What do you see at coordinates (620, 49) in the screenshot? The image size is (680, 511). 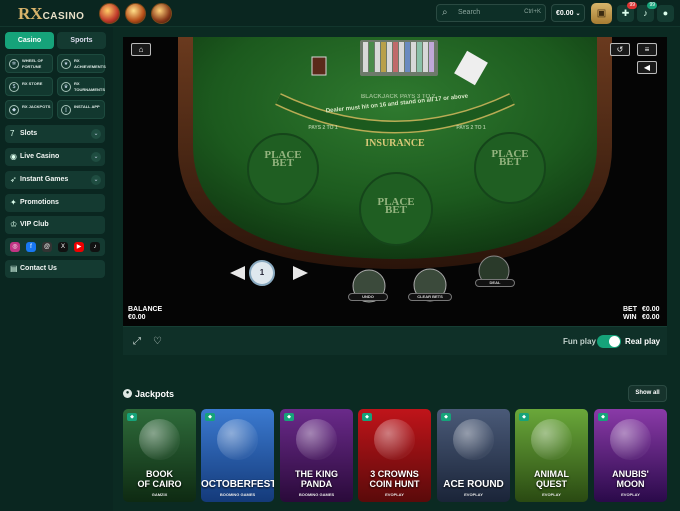 I see `history-button: ↺` at bounding box center [620, 49].